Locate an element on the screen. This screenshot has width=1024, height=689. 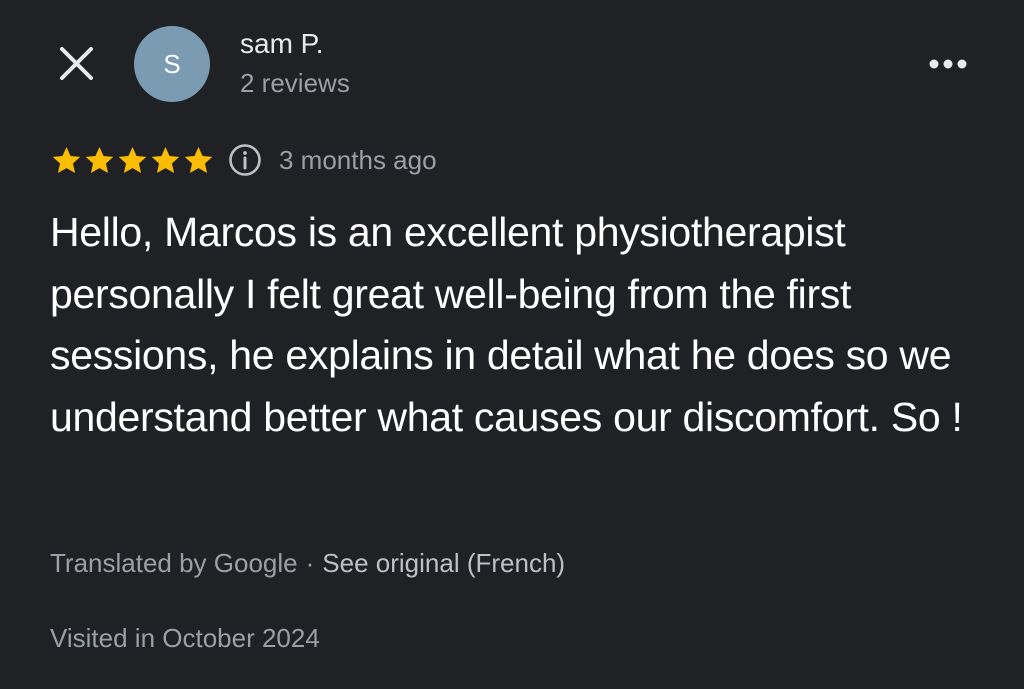
close-icon is located at coordinates (76, 63).